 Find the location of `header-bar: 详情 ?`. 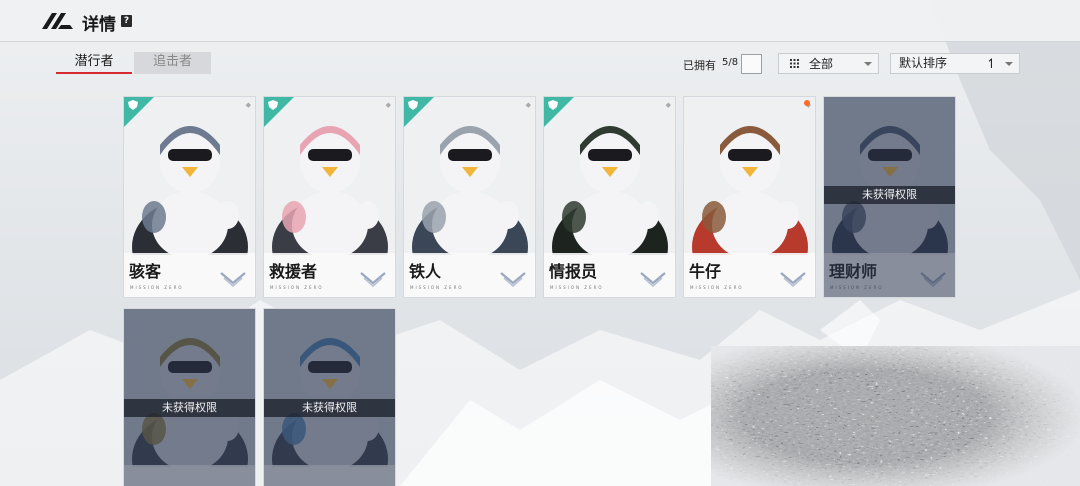

header-bar: 详情 ? is located at coordinates (540, 21).